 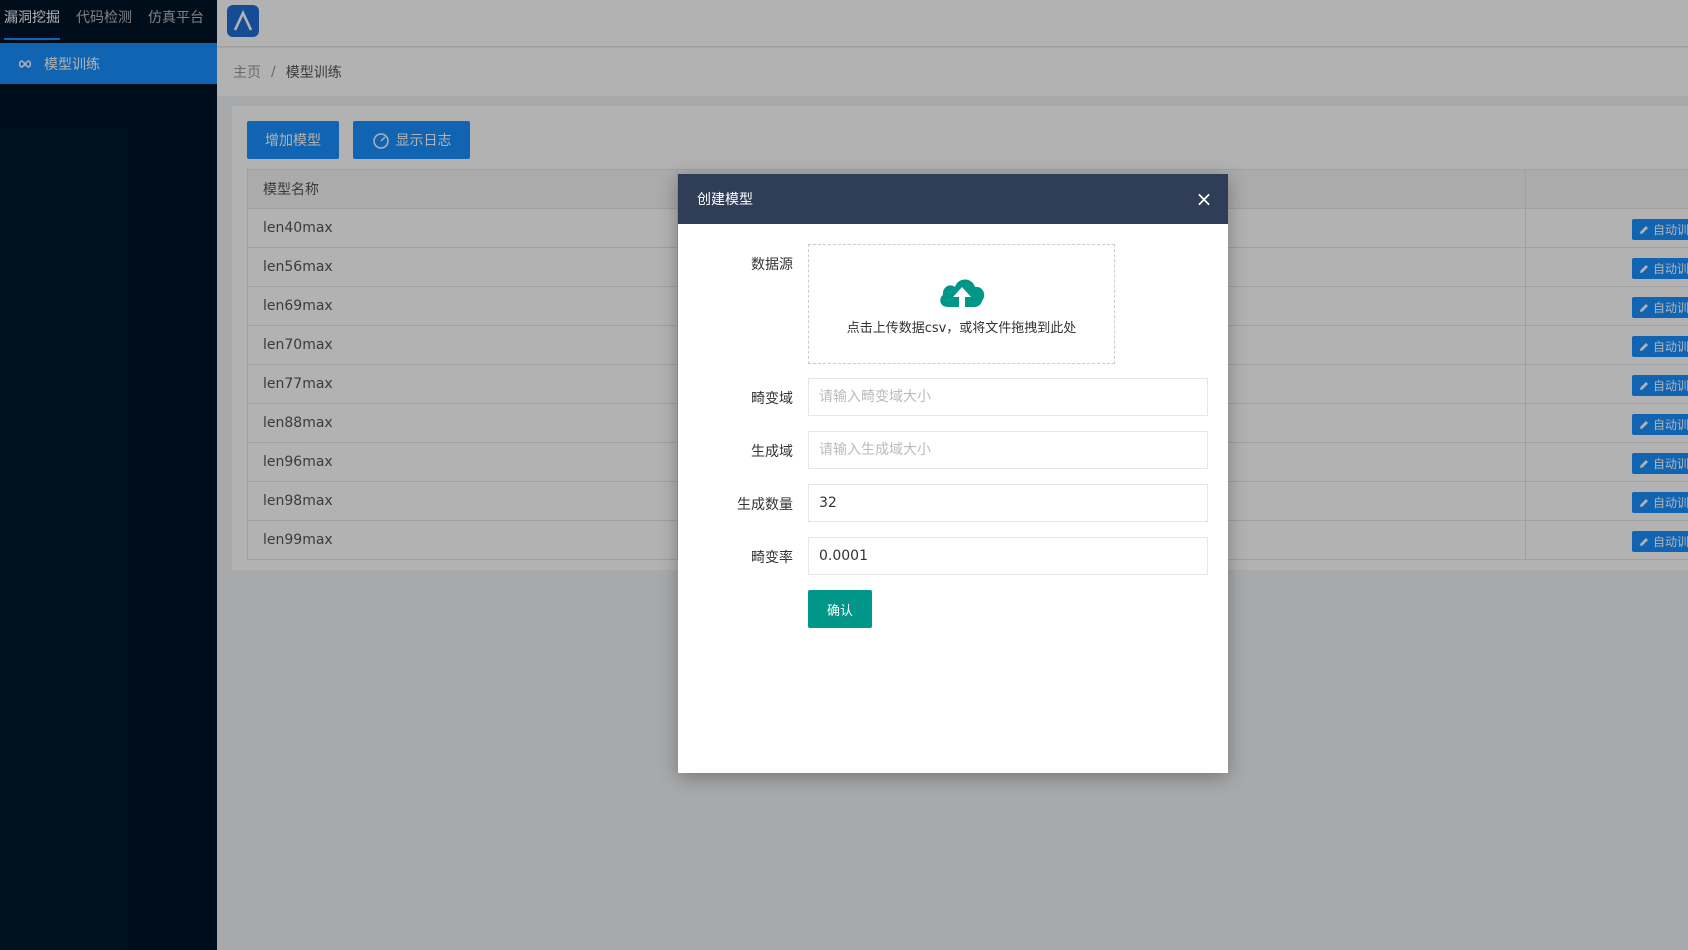 What do you see at coordinates (765, 505) in the screenshot?
I see `generation-count-label: 生成数量` at bounding box center [765, 505].